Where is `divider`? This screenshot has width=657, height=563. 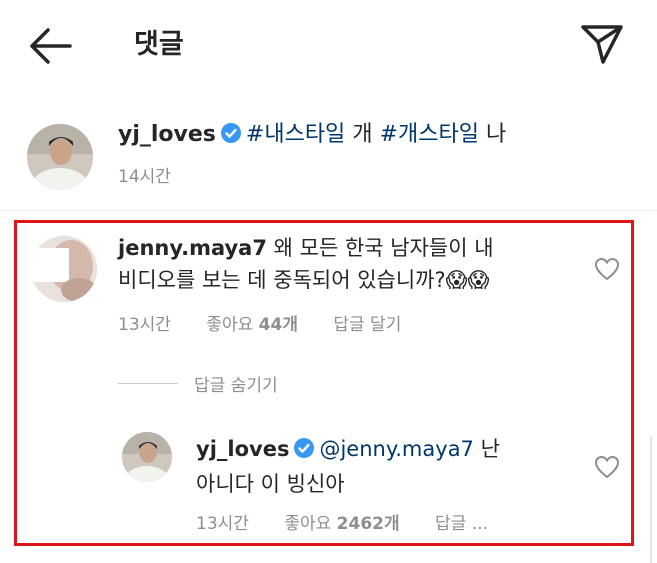 divider is located at coordinates (328, 210).